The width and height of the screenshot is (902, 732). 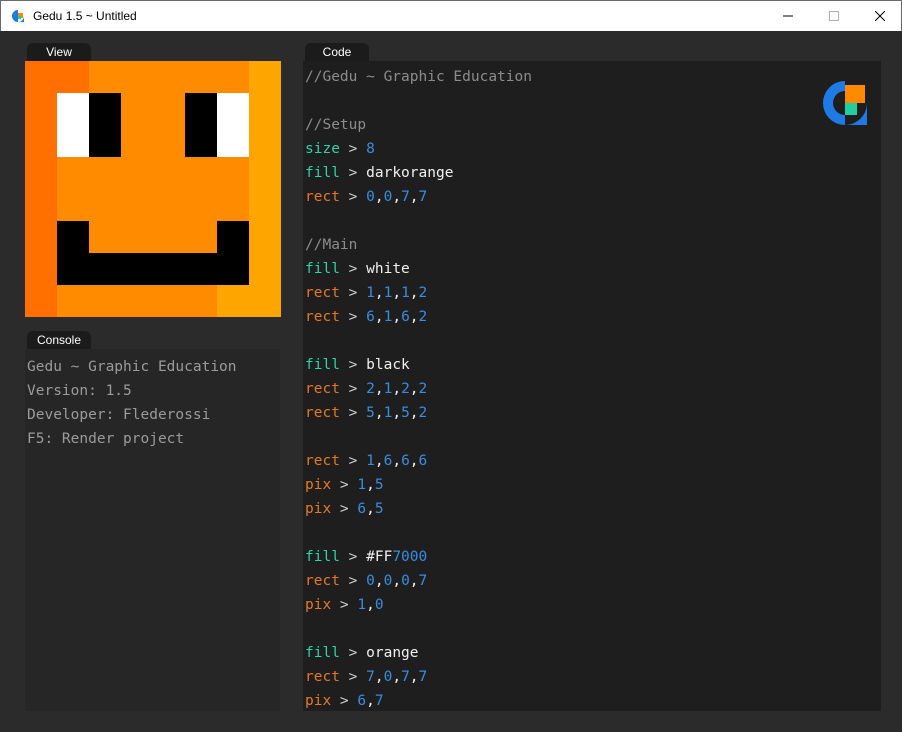 I want to click on code-argument: white, so click(x=388, y=269).